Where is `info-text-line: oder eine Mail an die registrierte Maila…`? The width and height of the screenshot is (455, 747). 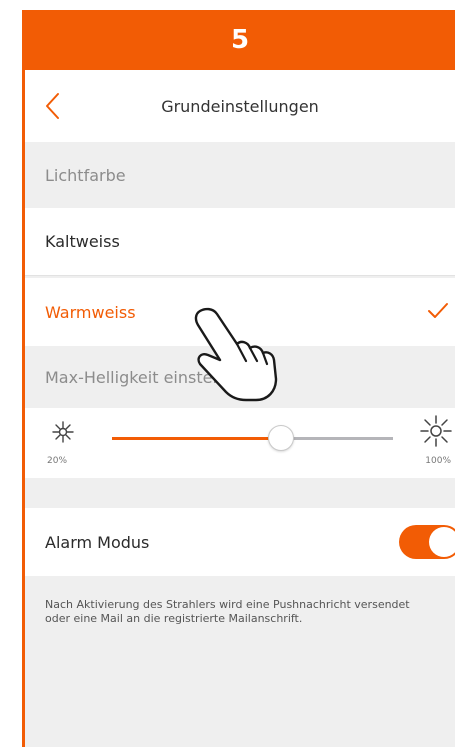 info-text-line: oder eine Mail an die registrierte Maila… is located at coordinates (174, 618).